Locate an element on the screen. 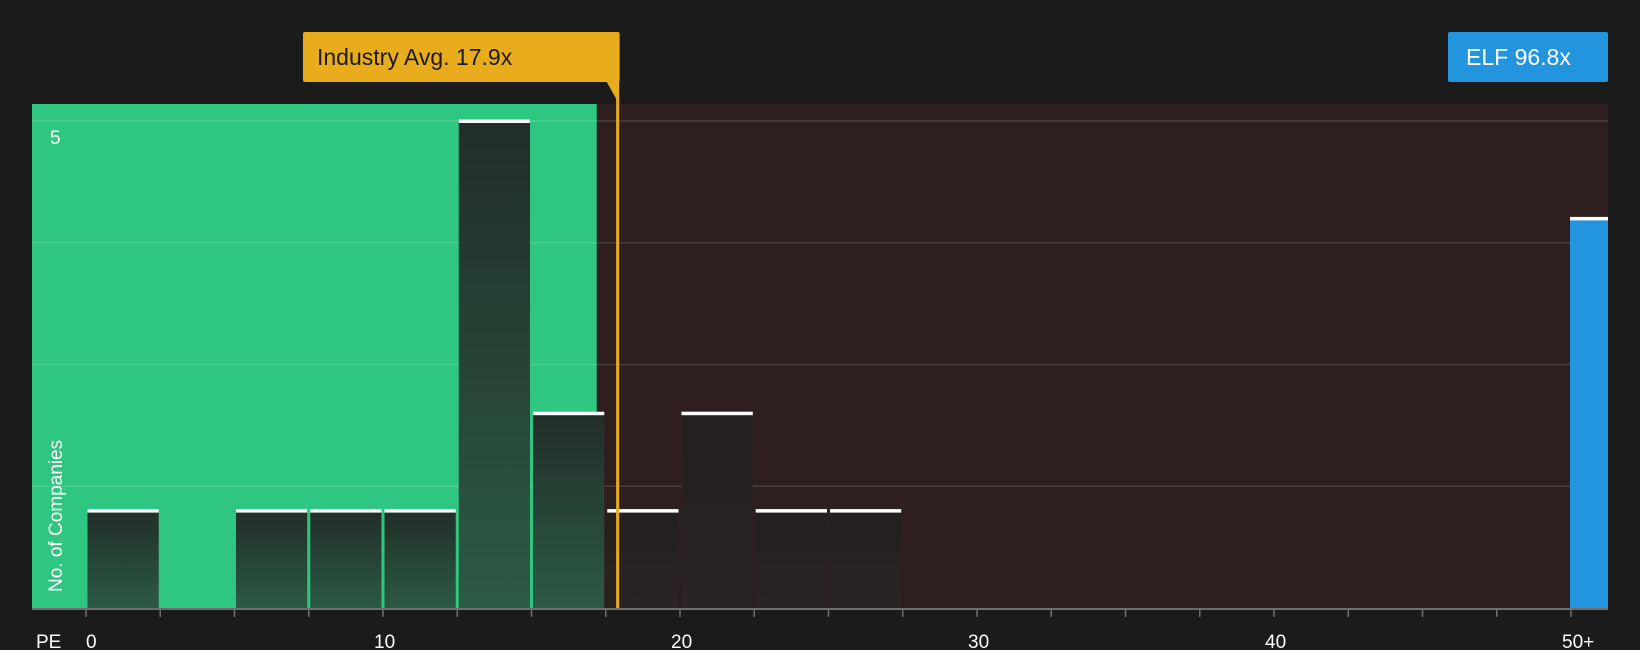 The width and height of the screenshot is (1640, 650). company-bar-cap is located at coordinates (1589, 218).